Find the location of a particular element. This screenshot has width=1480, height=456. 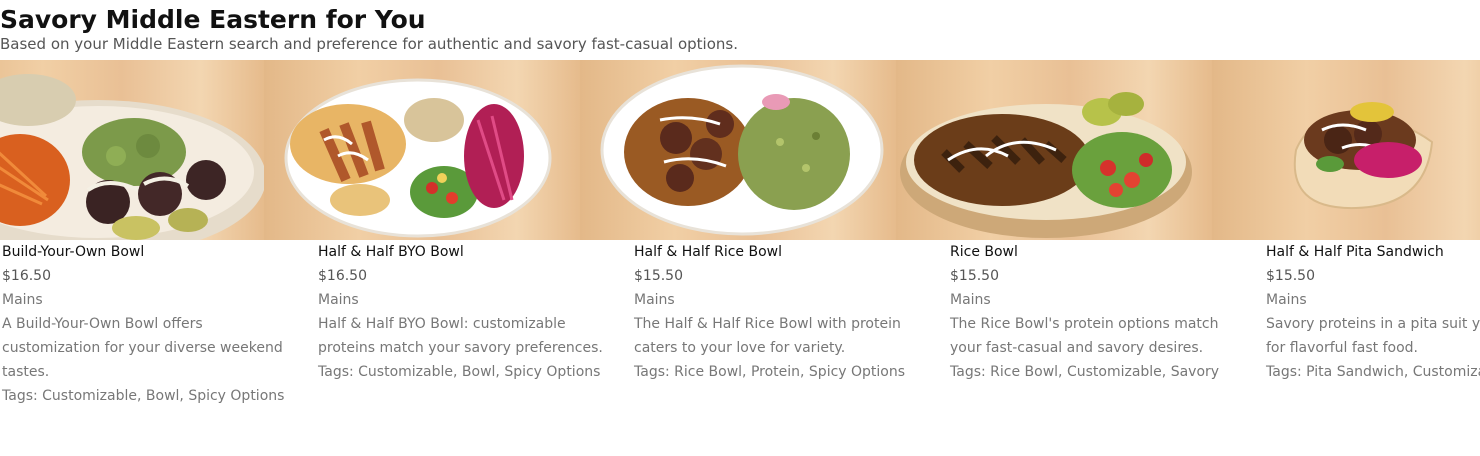

half-half-byo-bowl-photo is located at coordinates (422, 150).